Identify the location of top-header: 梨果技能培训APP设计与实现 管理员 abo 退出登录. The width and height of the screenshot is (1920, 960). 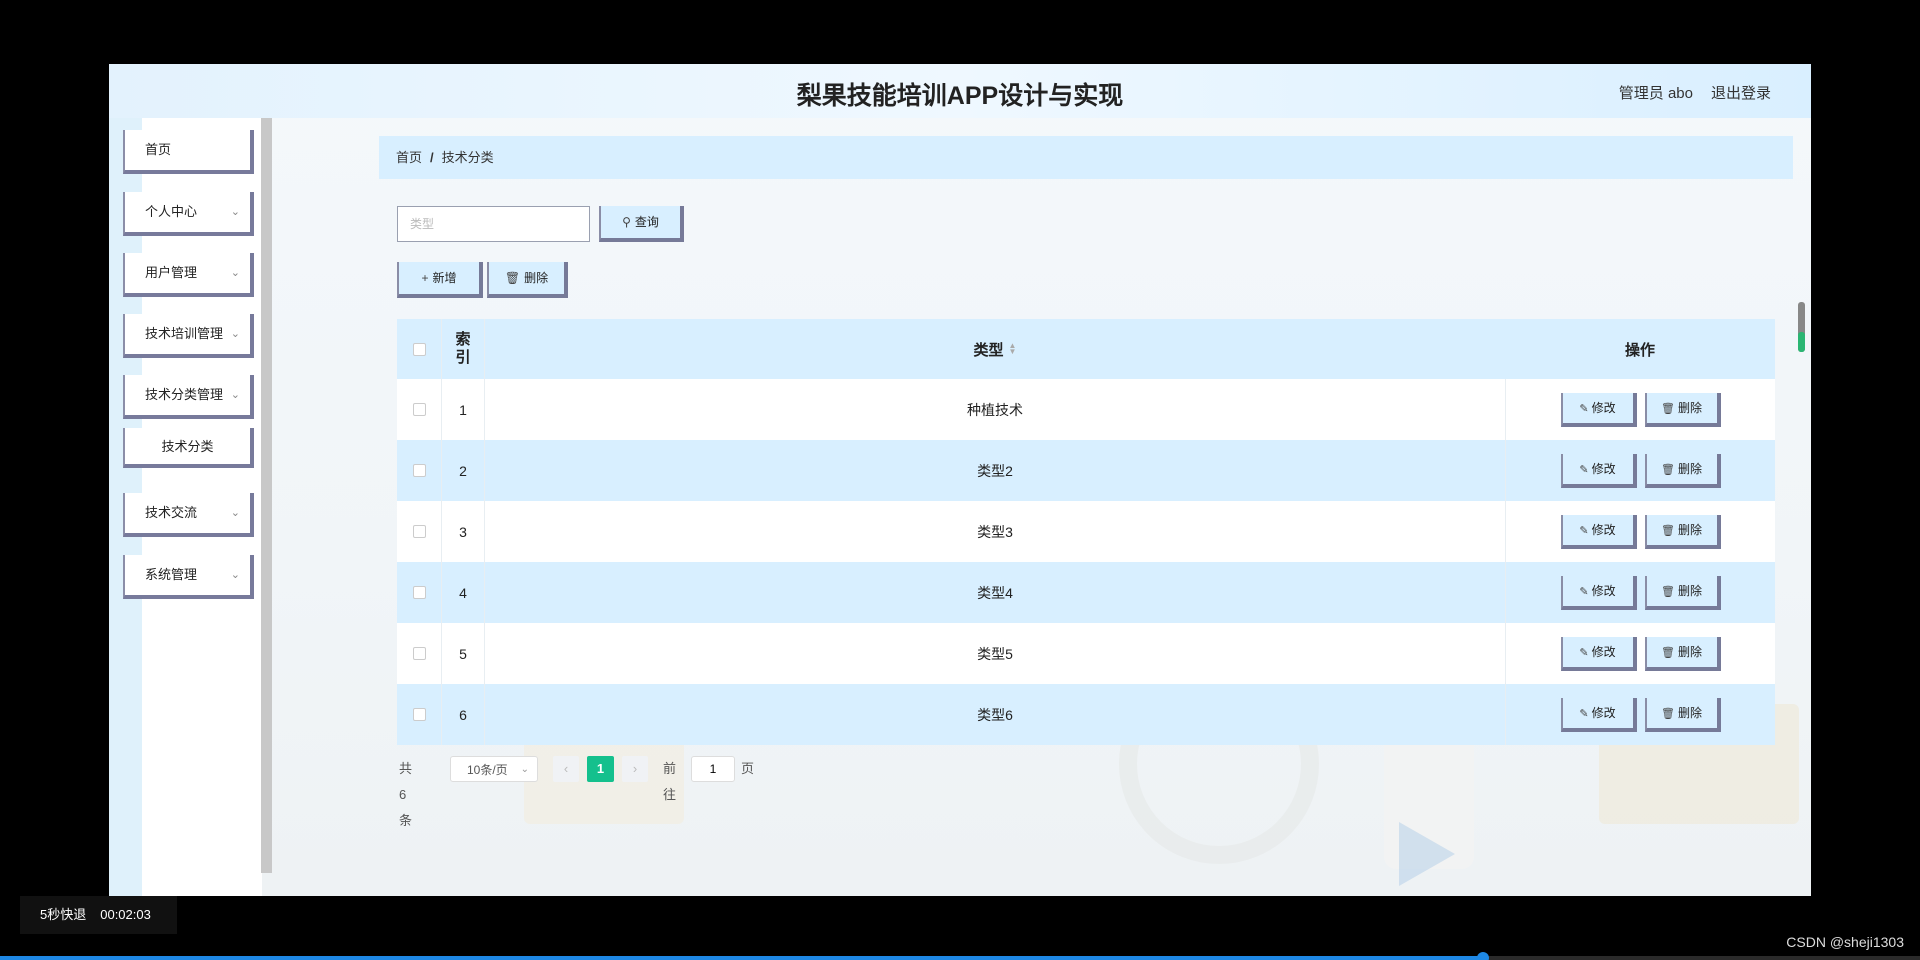
(960, 91).